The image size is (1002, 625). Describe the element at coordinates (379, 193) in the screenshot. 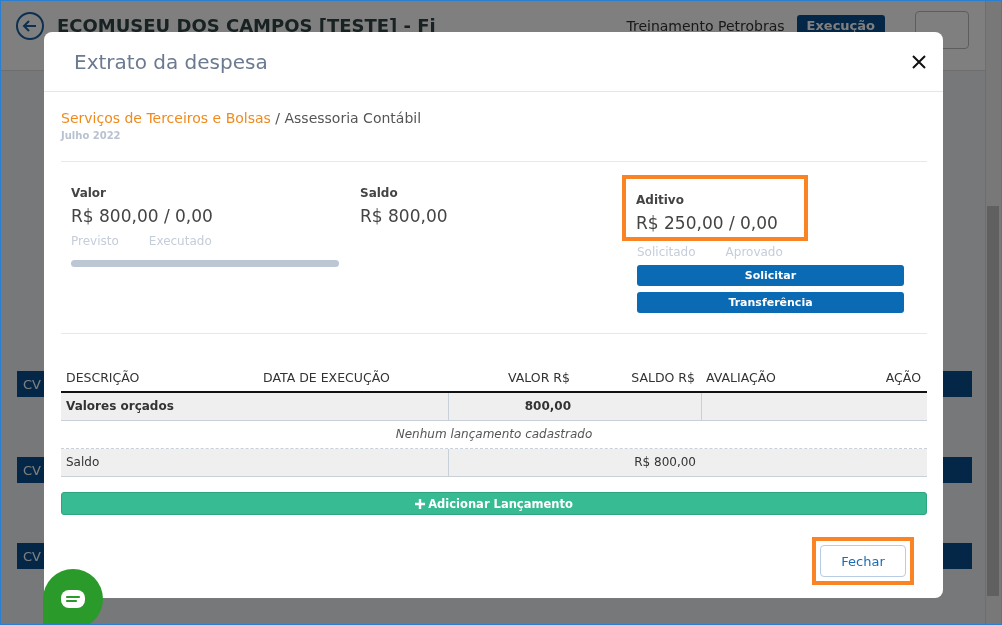

I see `stat-label: Saldo` at that location.